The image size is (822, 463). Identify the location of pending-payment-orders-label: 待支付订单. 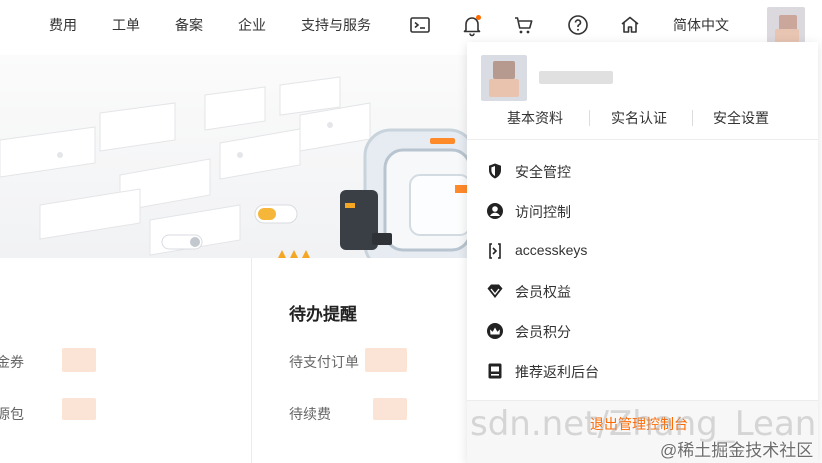
(324, 362).